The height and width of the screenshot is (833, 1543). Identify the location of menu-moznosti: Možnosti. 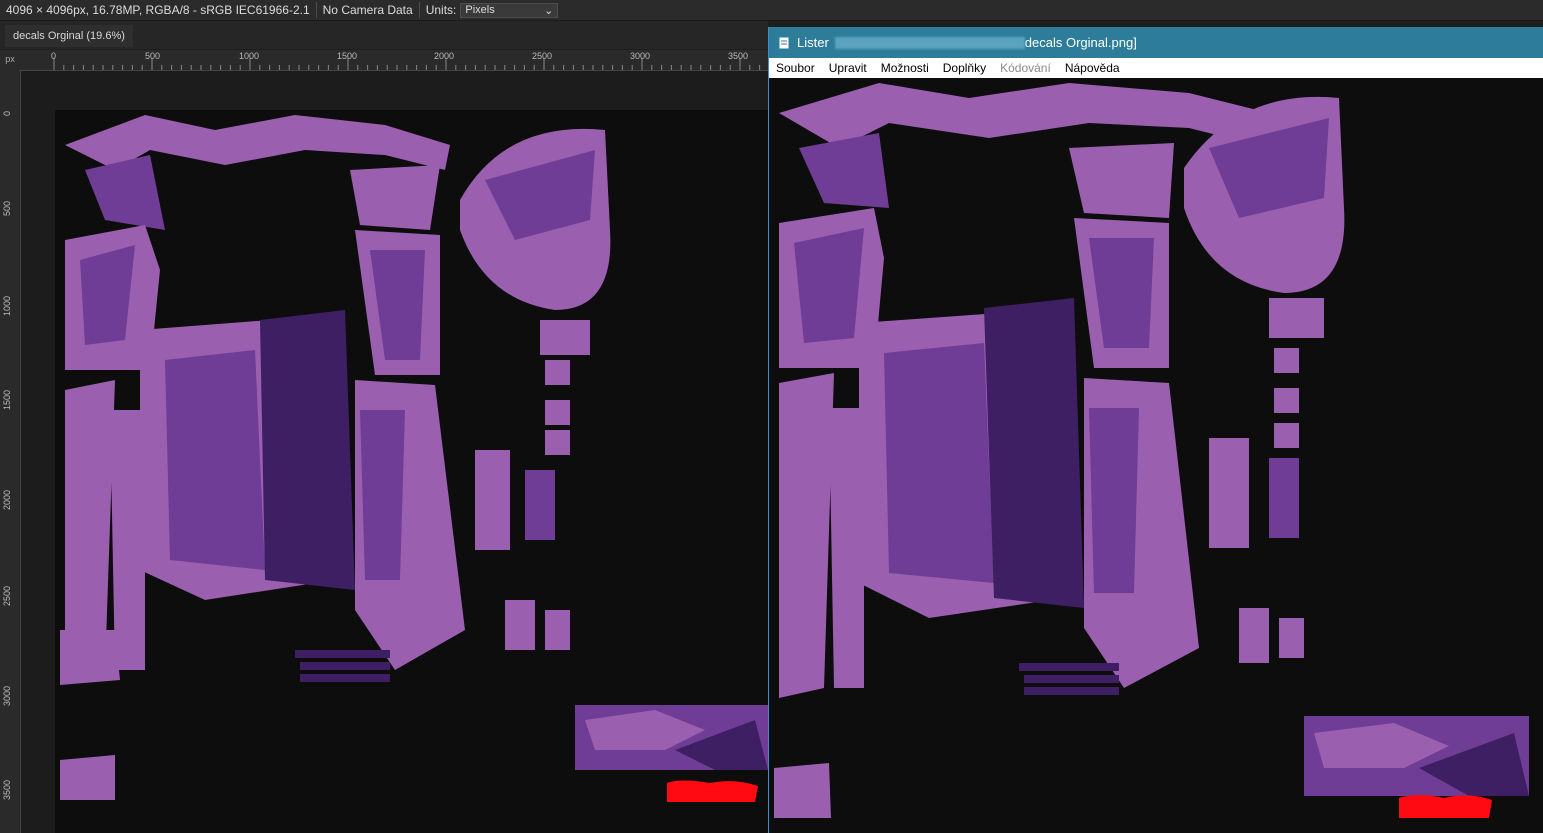
(905, 68).